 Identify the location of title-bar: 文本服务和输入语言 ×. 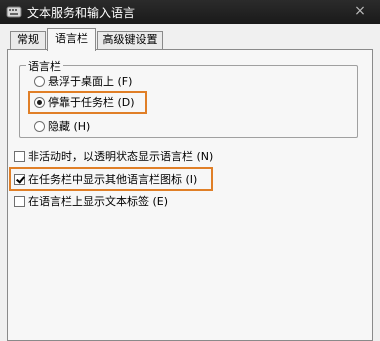
(190, 12).